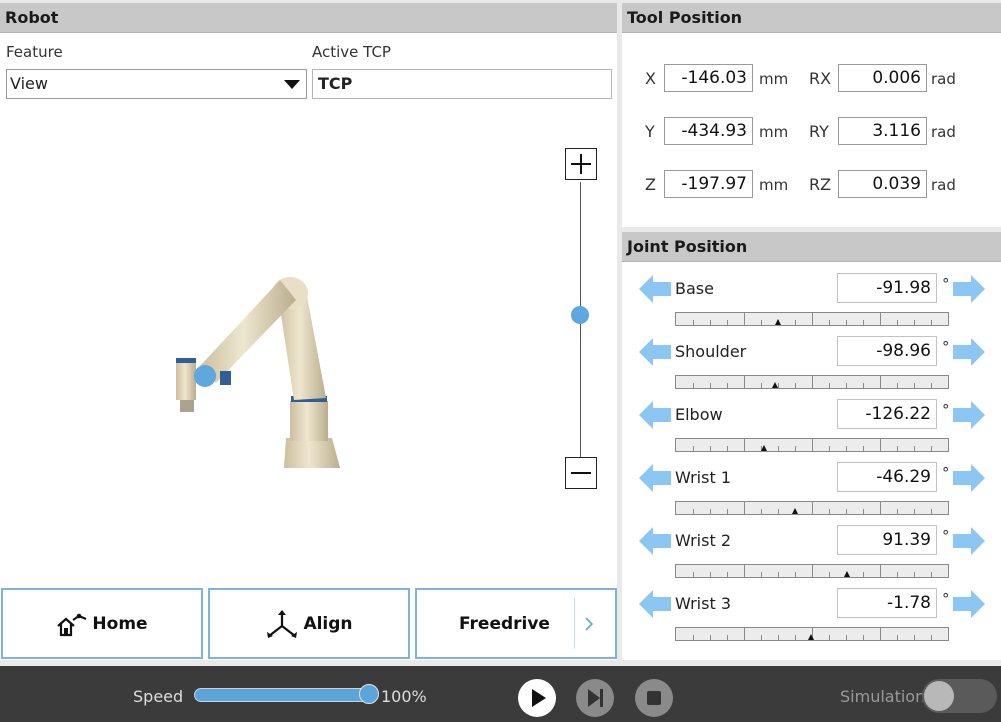 This screenshot has height=722, width=1001. I want to click on rz-unit: rad, so click(943, 185).